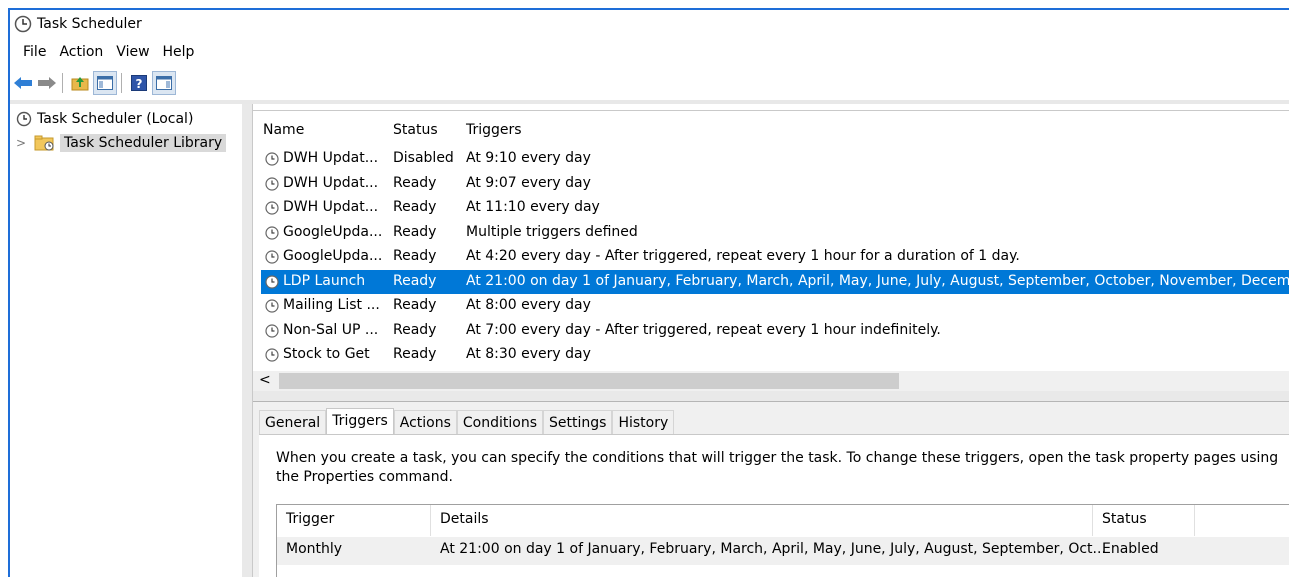 Image resolution: width=1289 pixels, height=577 pixels. I want to click on scroll-left-arrow: <, so click(265, 380).